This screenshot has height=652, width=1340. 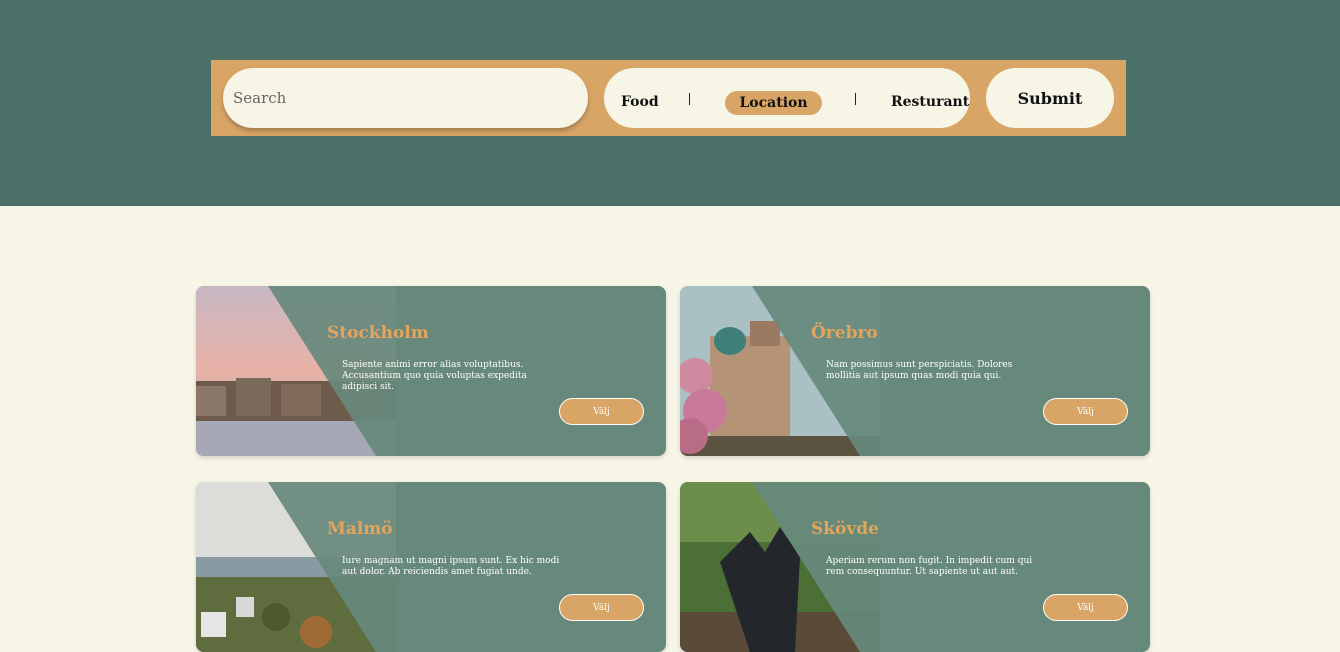 I want to click on card-title: Malmö, so click(x=360, y=529).